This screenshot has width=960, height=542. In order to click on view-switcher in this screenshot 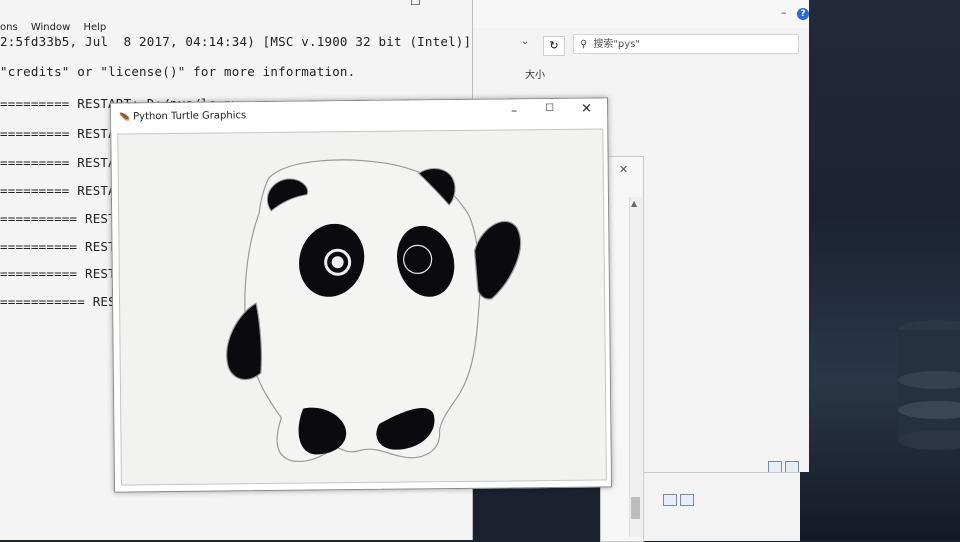, I will do `click(677, 500)`.